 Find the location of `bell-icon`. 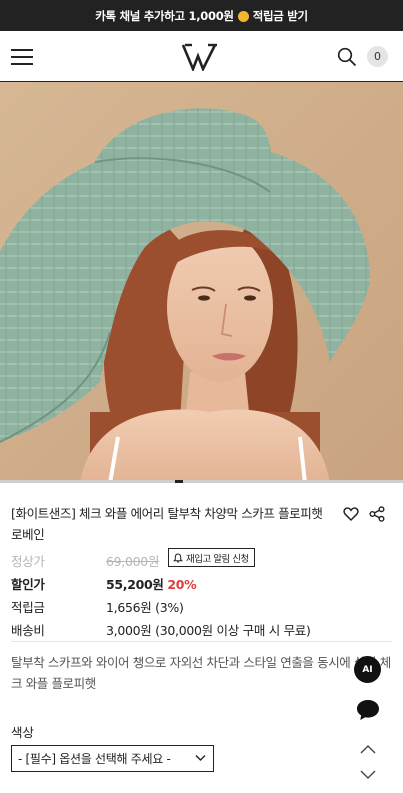

bell-icon is located at coordinates (178, 557).